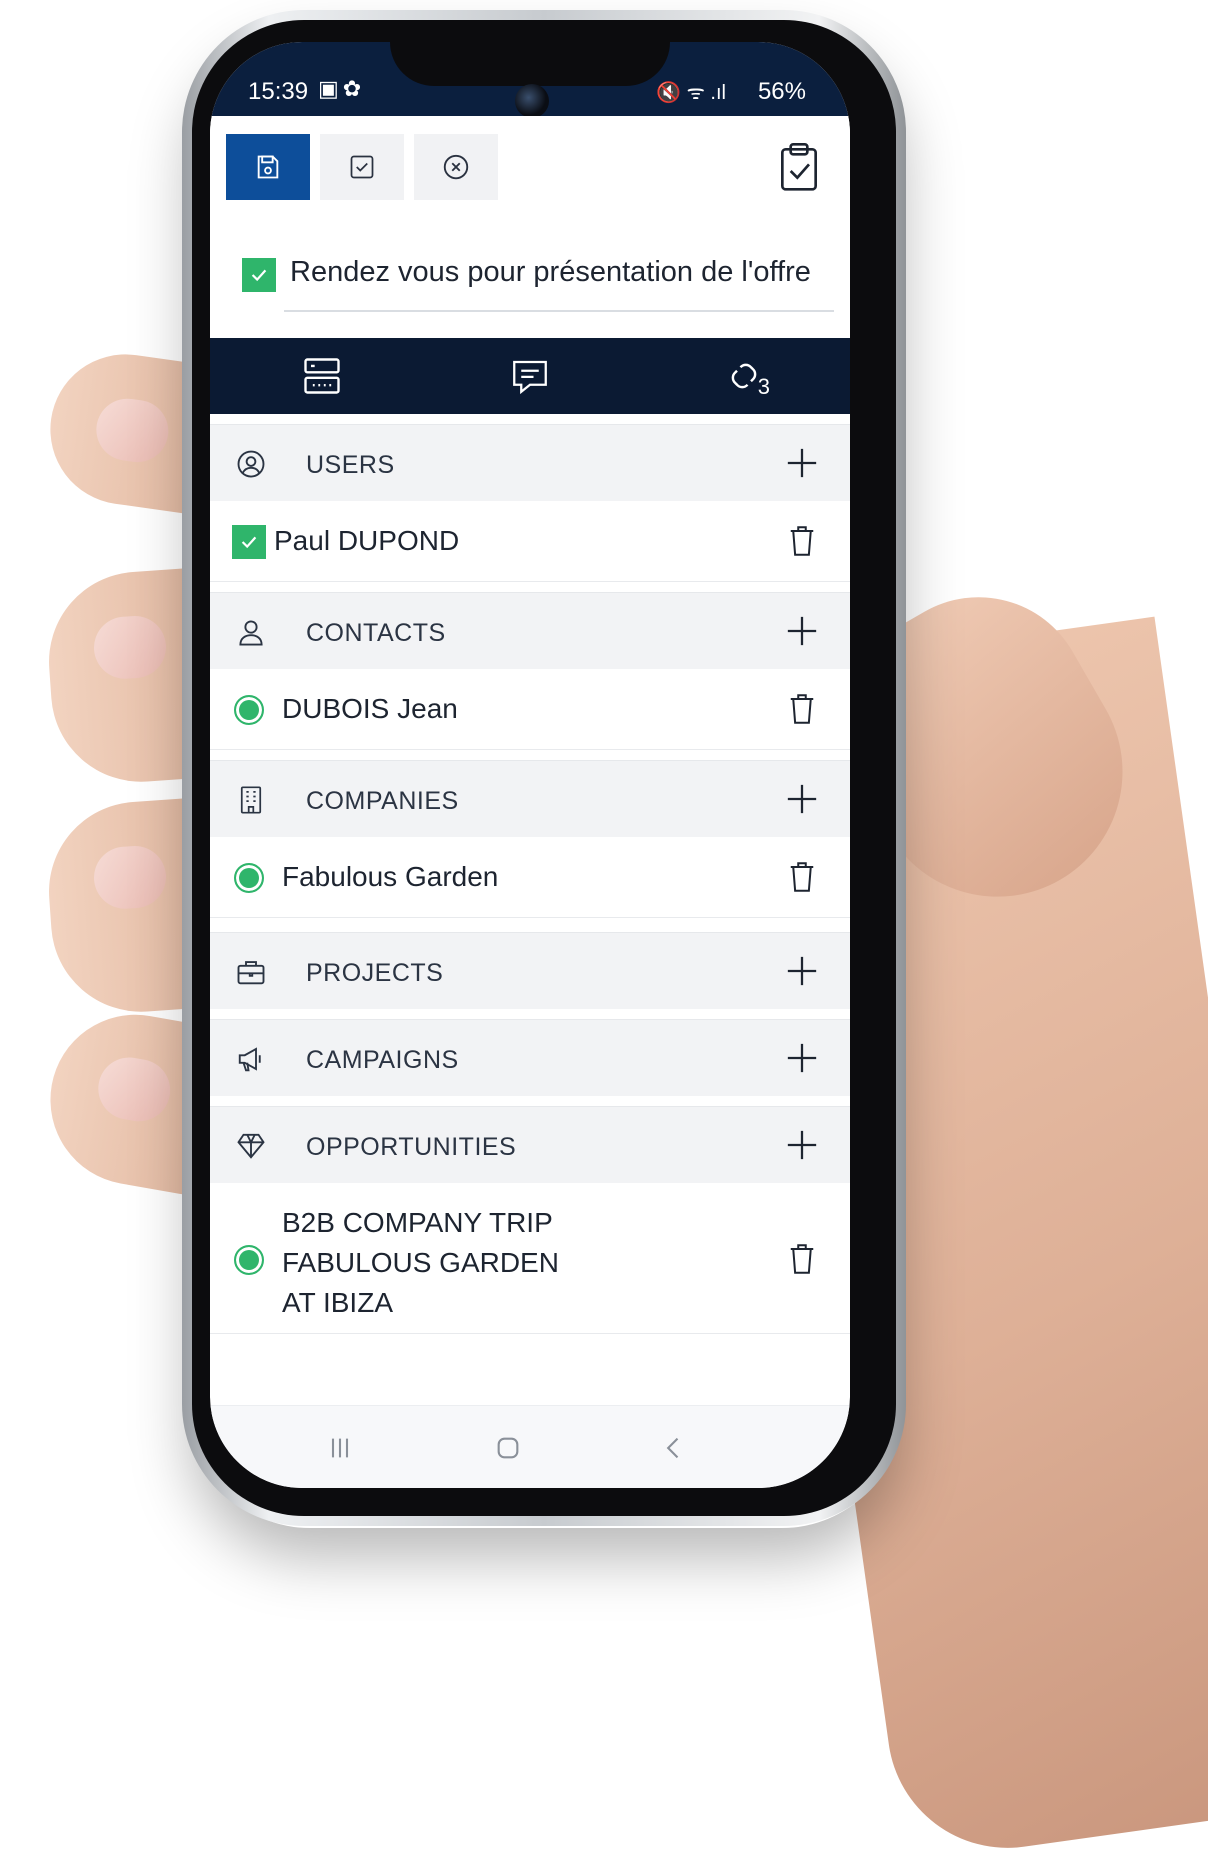 The height and width of the screenshot is (1863, 1208). I want to click on close-circle-icon, so click(456, 167).